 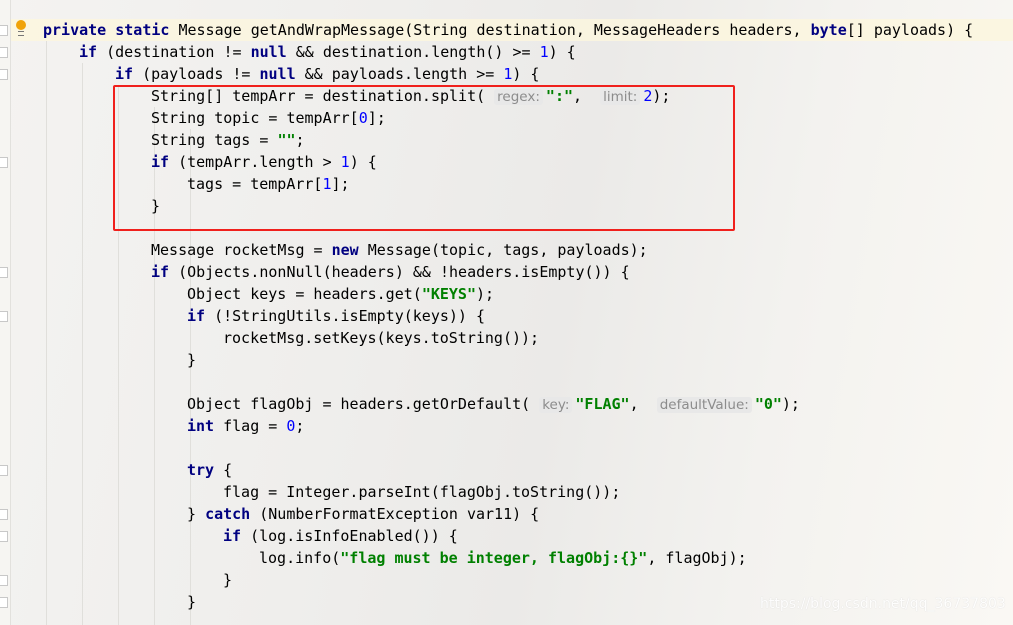 I want to click on string-literal: "FLAG", so click(x=602, y=404).